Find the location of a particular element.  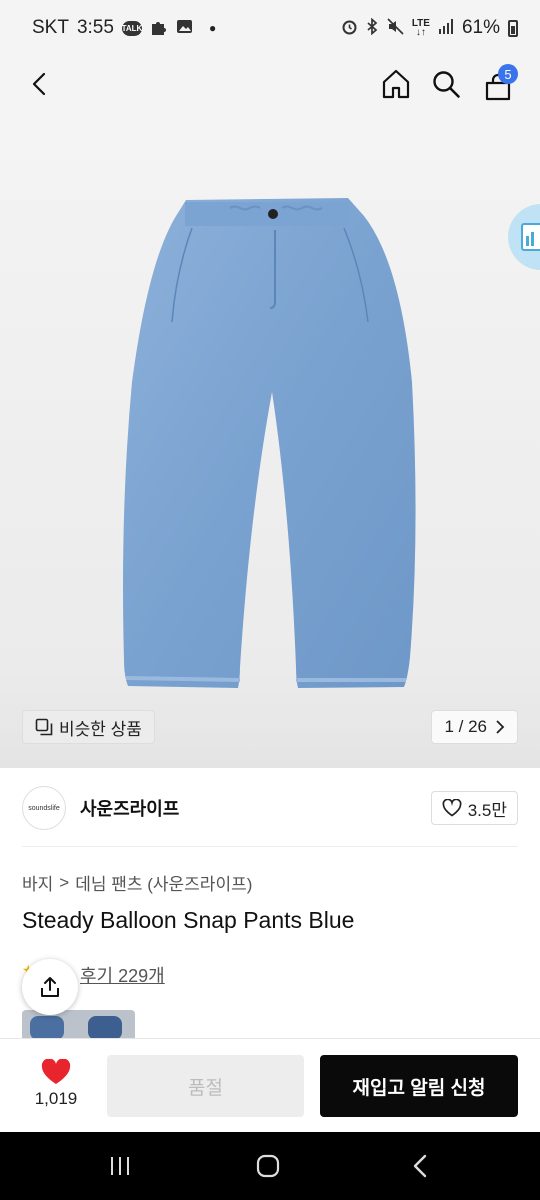

status-bar: SKT 3:55 TALK ● LTE ↓↑ 61% is located at coordinates (270, 28).